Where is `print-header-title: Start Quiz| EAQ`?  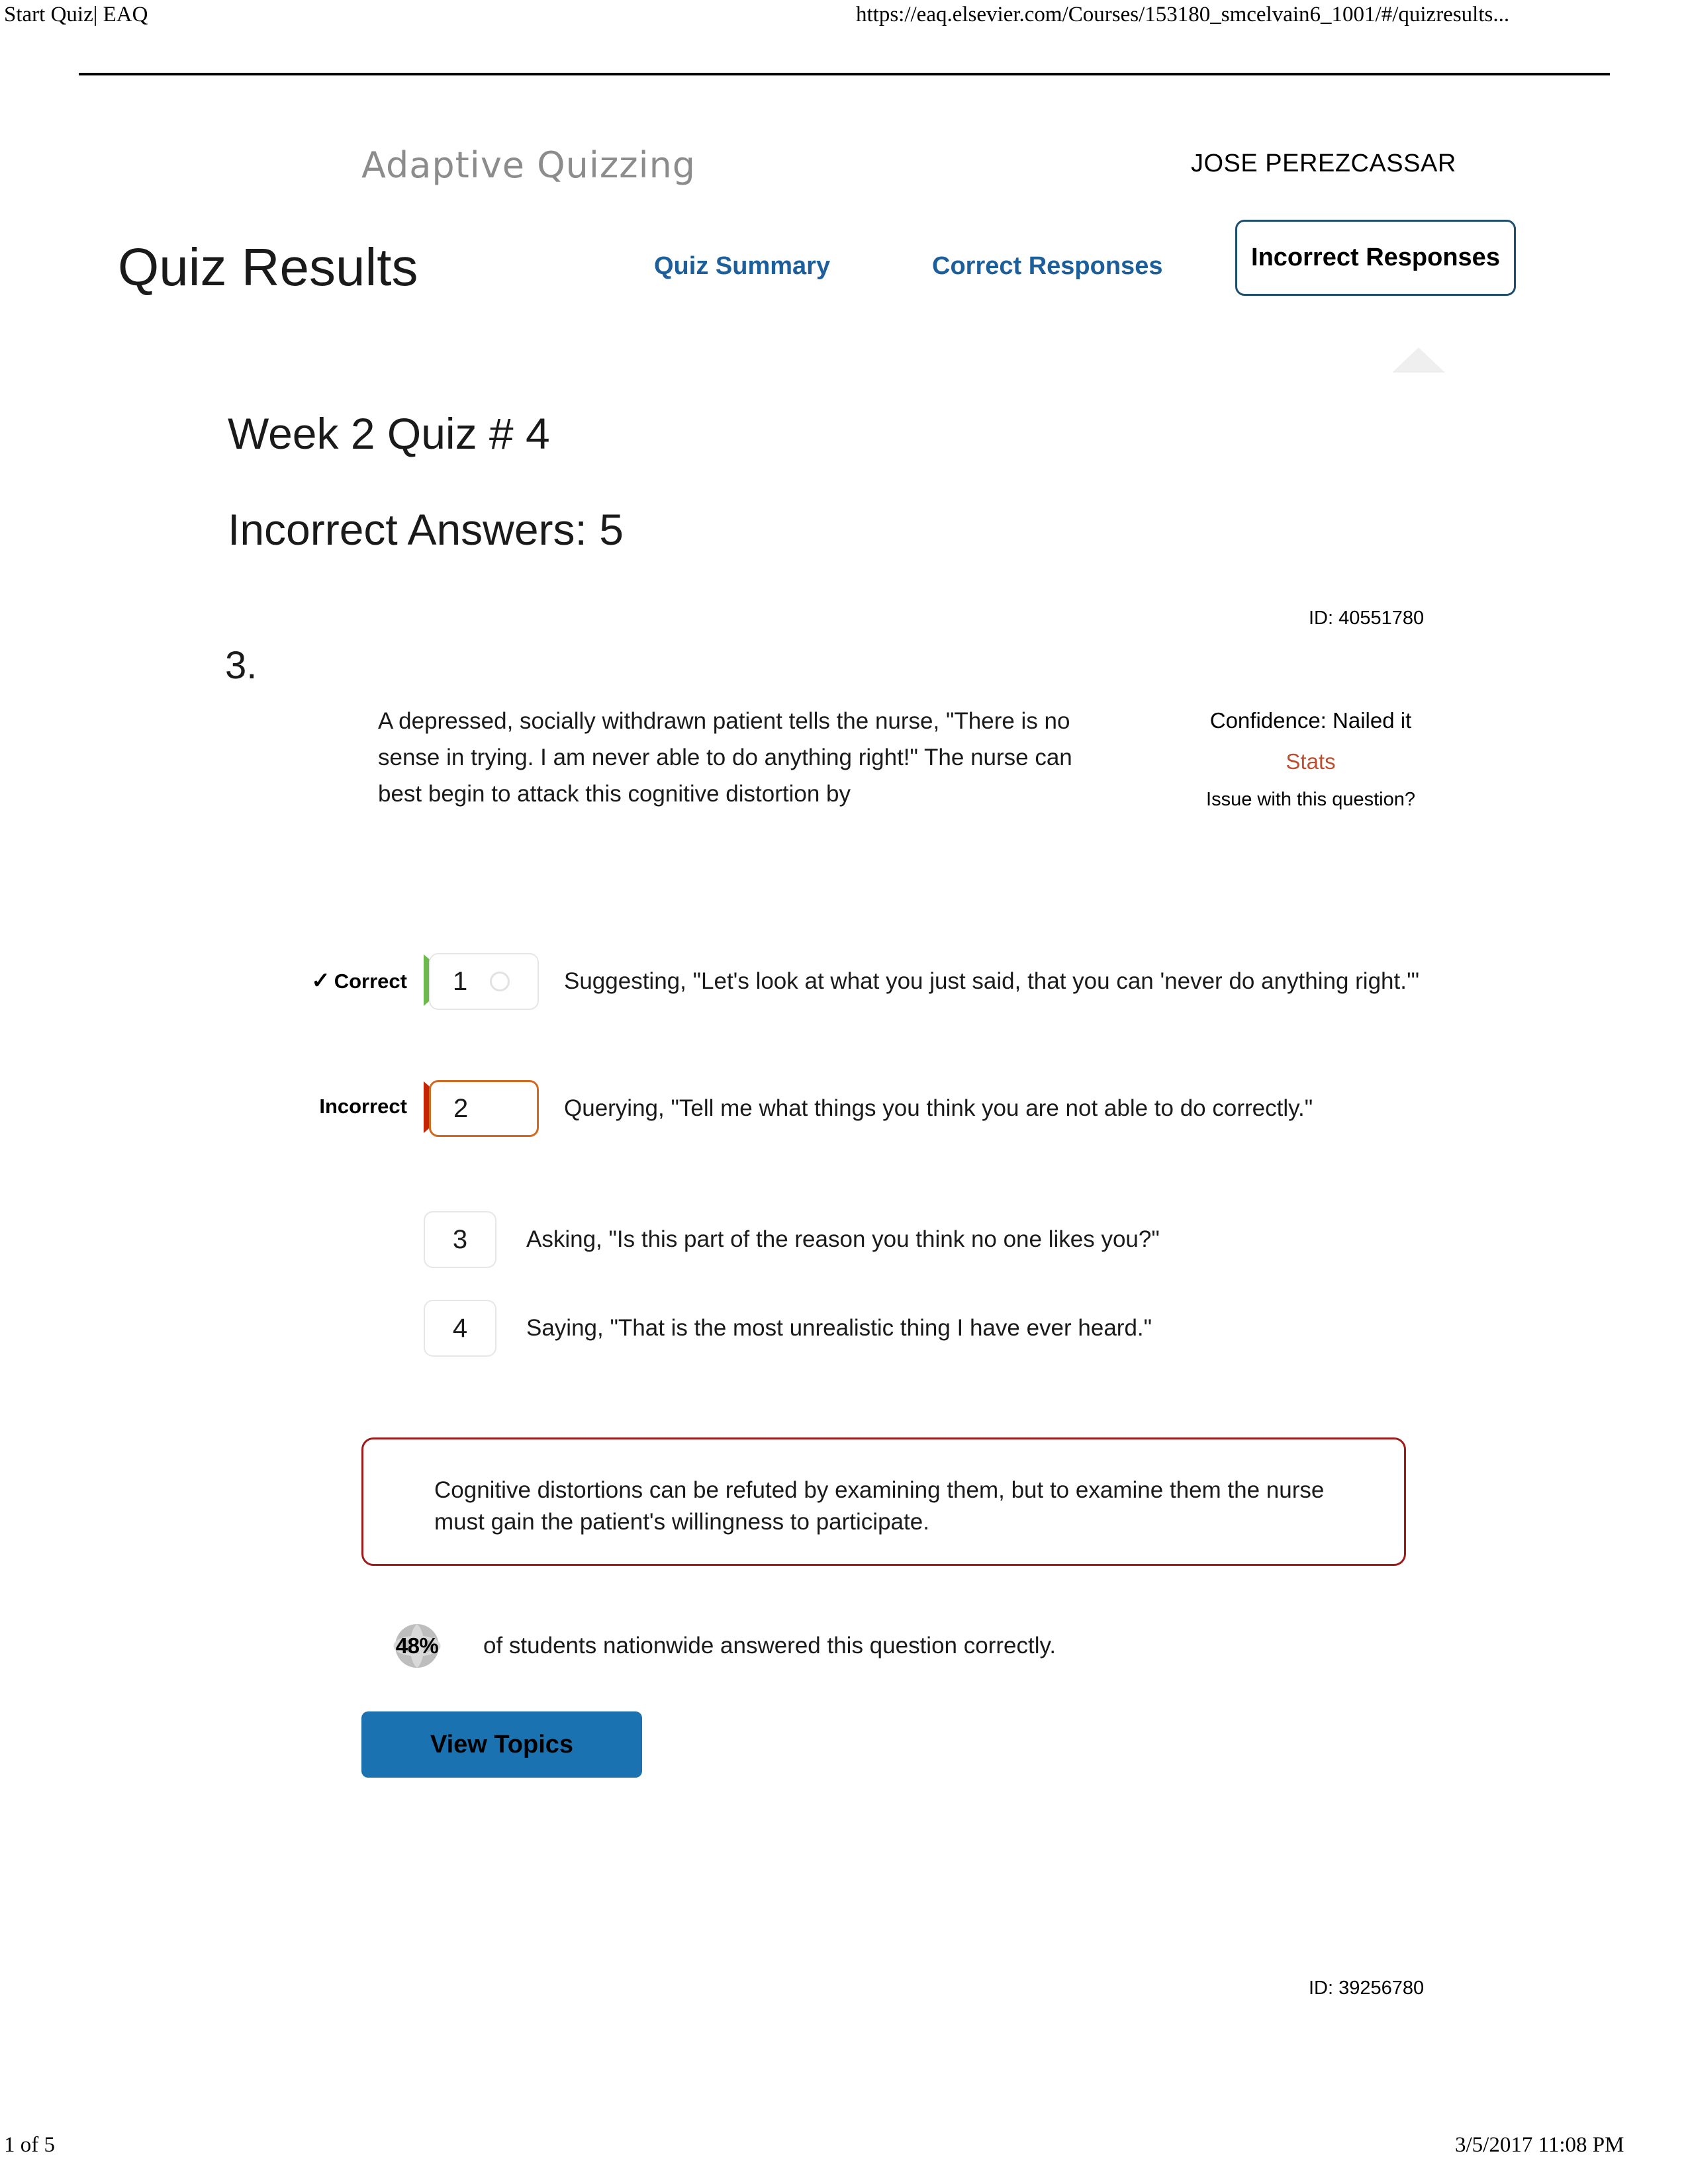 print-header-title: Start Quiz| EAQ is located at coordinates (76, 14).